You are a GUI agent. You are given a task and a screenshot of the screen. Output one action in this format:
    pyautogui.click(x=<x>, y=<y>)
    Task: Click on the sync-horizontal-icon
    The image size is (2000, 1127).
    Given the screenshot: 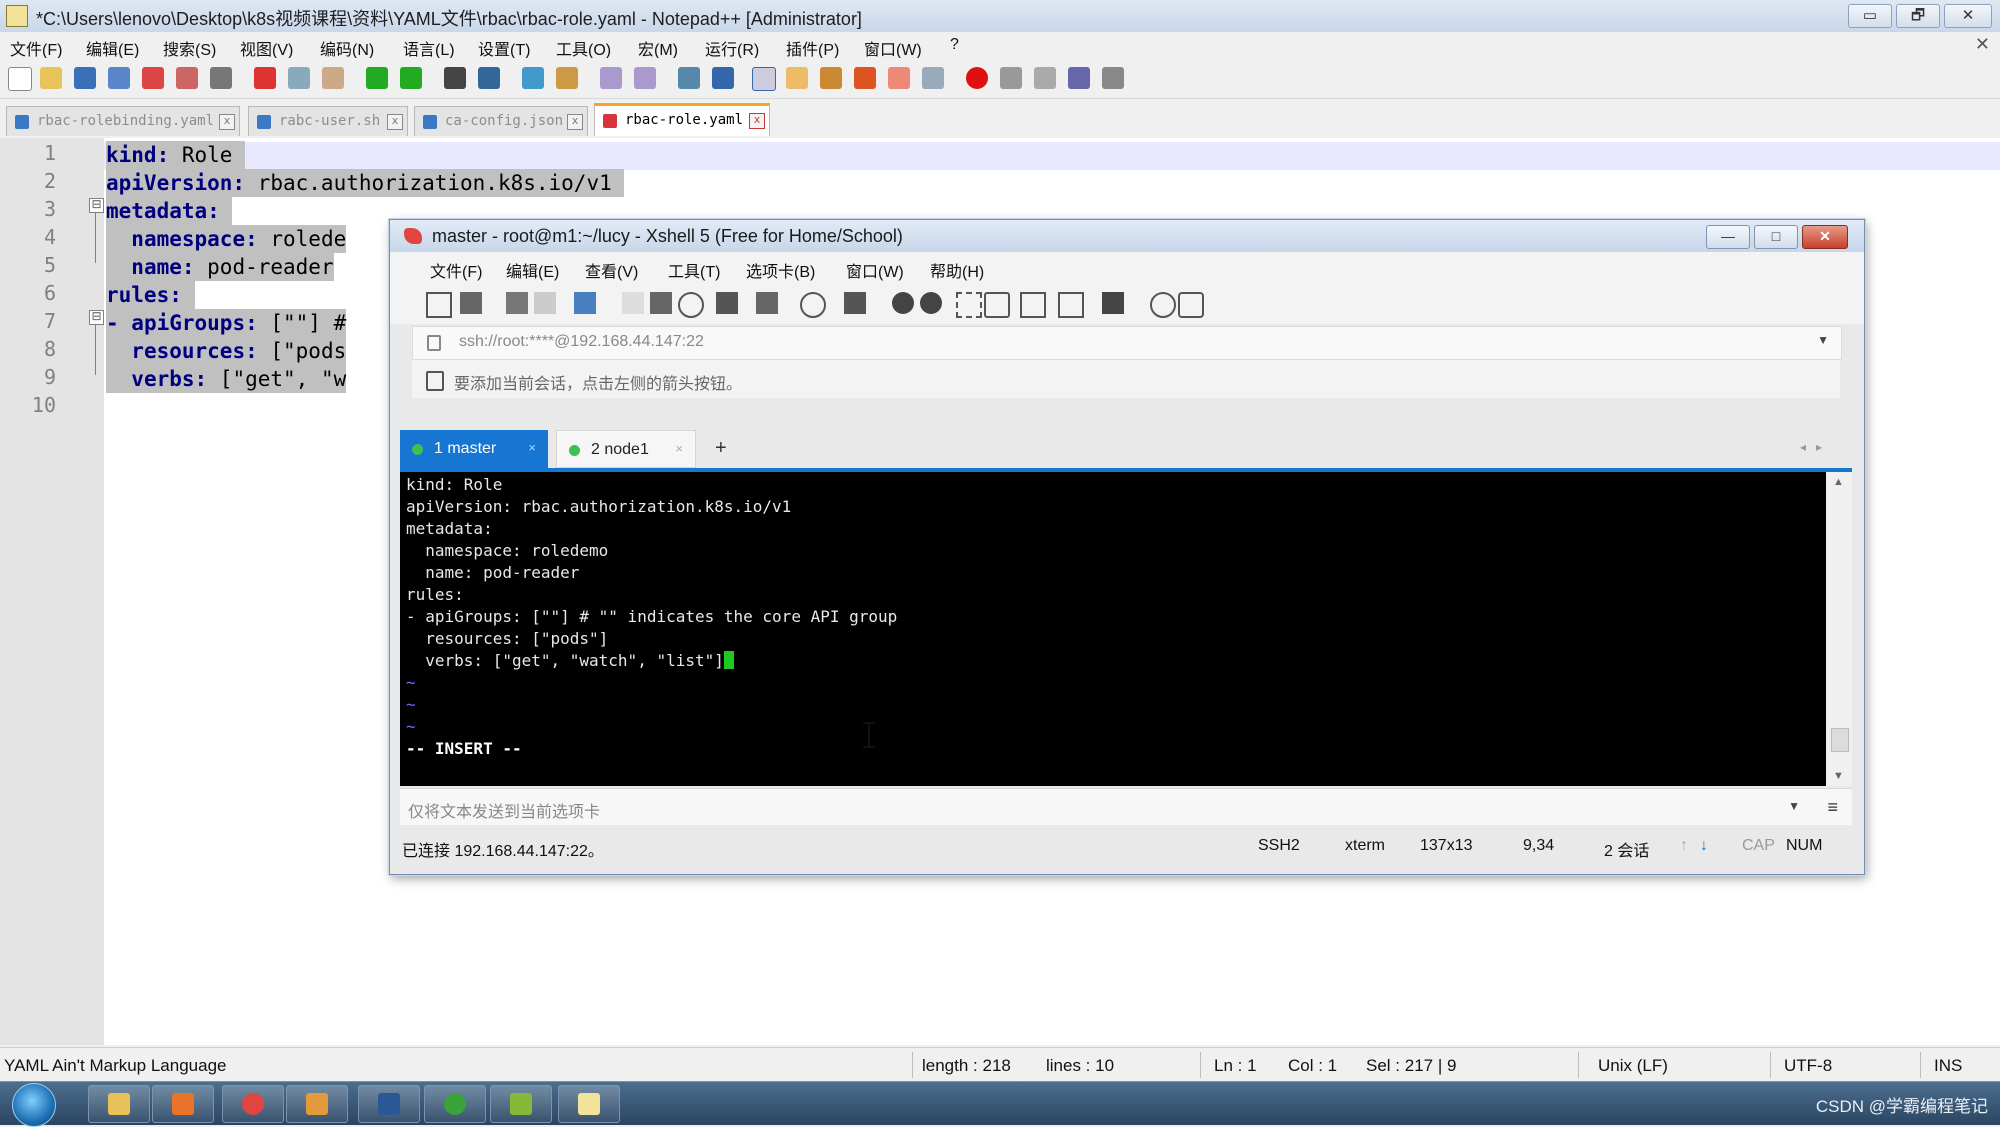 What is the action you would take?
    pyautogui.click(x=645, y=78)
    